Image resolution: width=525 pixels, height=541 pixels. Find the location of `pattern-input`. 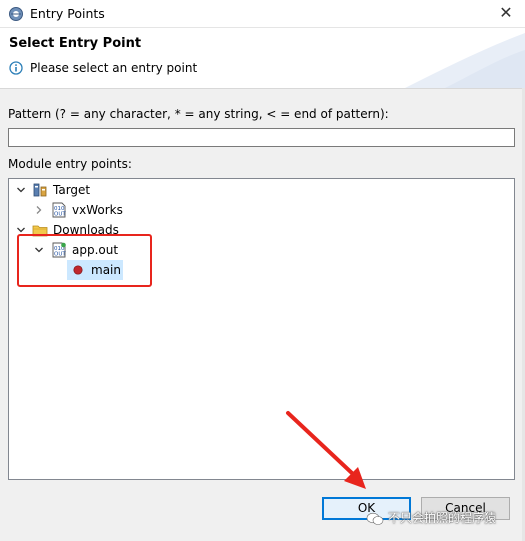

pattern-input is located at coordinates (261, 137).